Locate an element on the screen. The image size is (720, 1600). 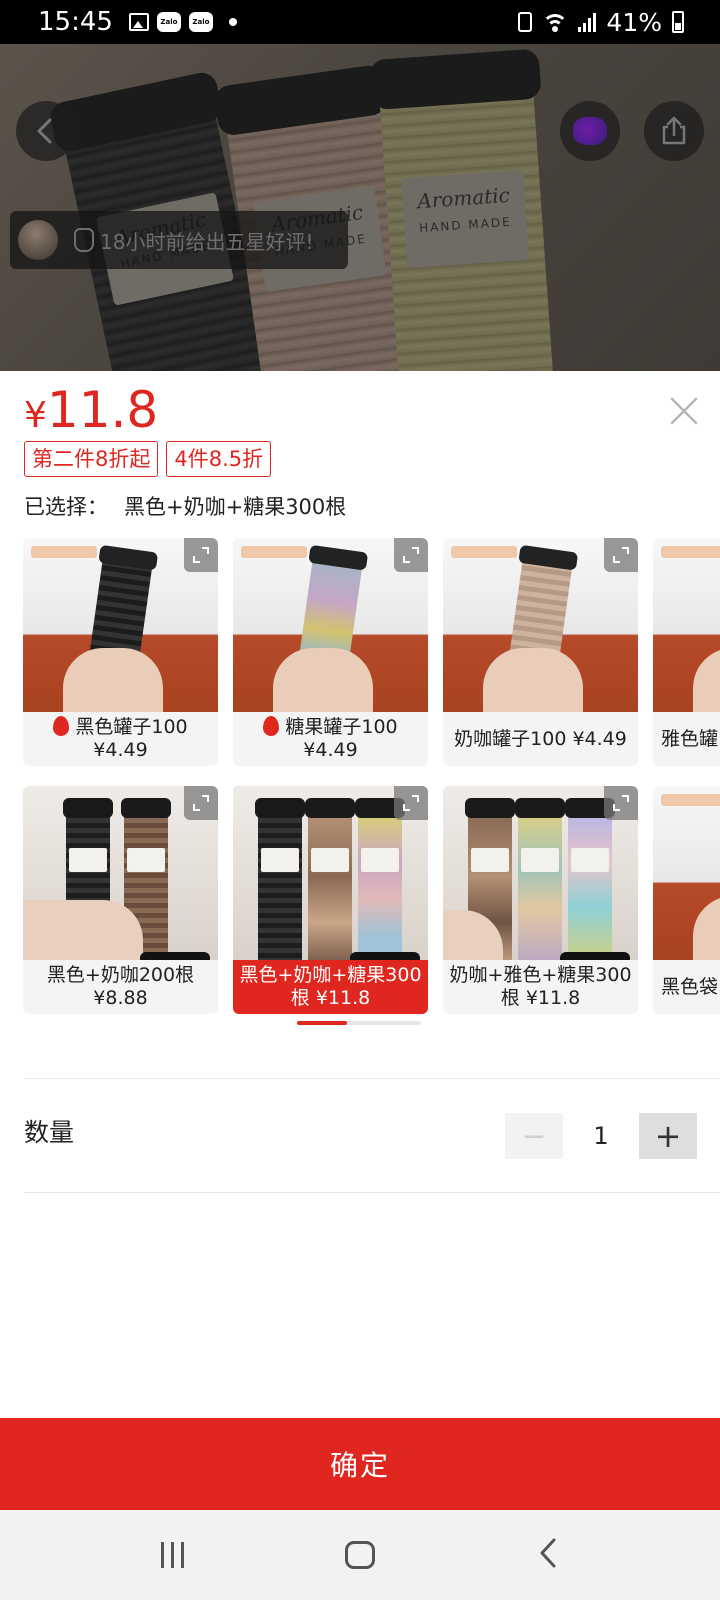
product-jar-image: AromaticHAND MADE is located at coordinates (465, 209).